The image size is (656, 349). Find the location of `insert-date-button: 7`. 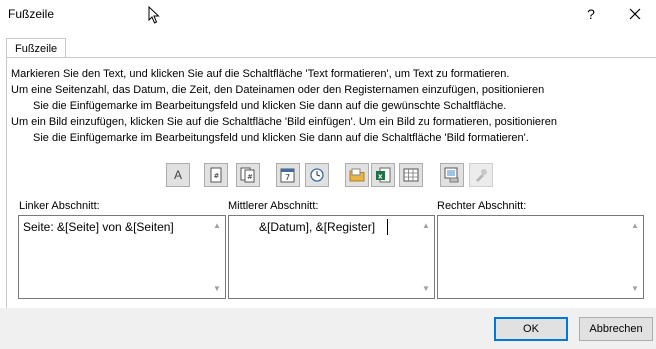

insert-date-button: 7 is located at coordinates (288, 175).